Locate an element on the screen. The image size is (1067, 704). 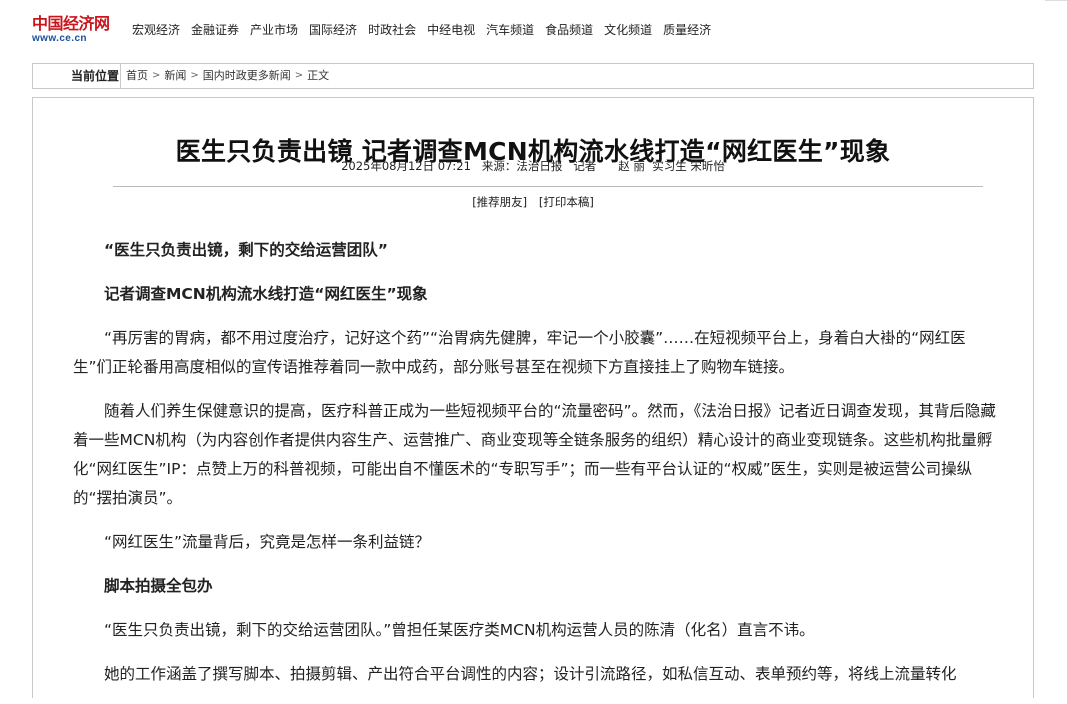
nav-item: 中经电视 is located at coordinates (451, 30).